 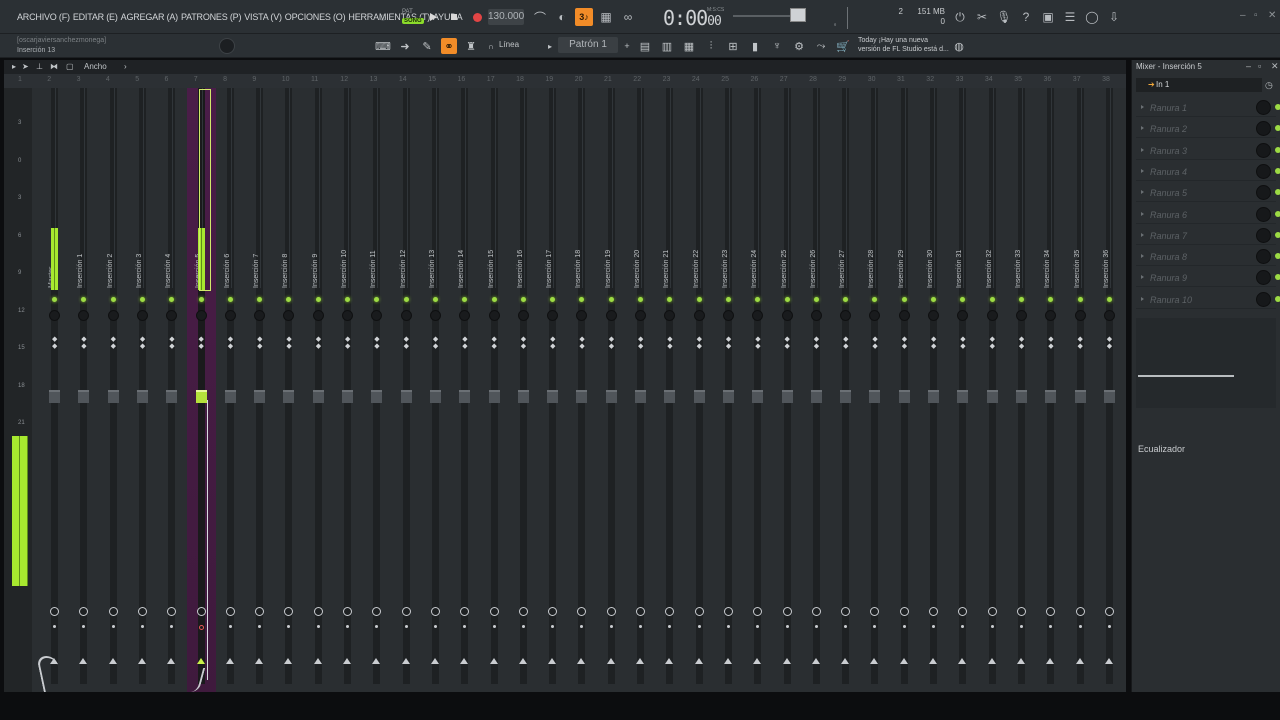 What do you see at coordinates (413, 18) in the screenshot?
I see `pat-song-toggle: PAT SONG` at bounding box center [413, 18].